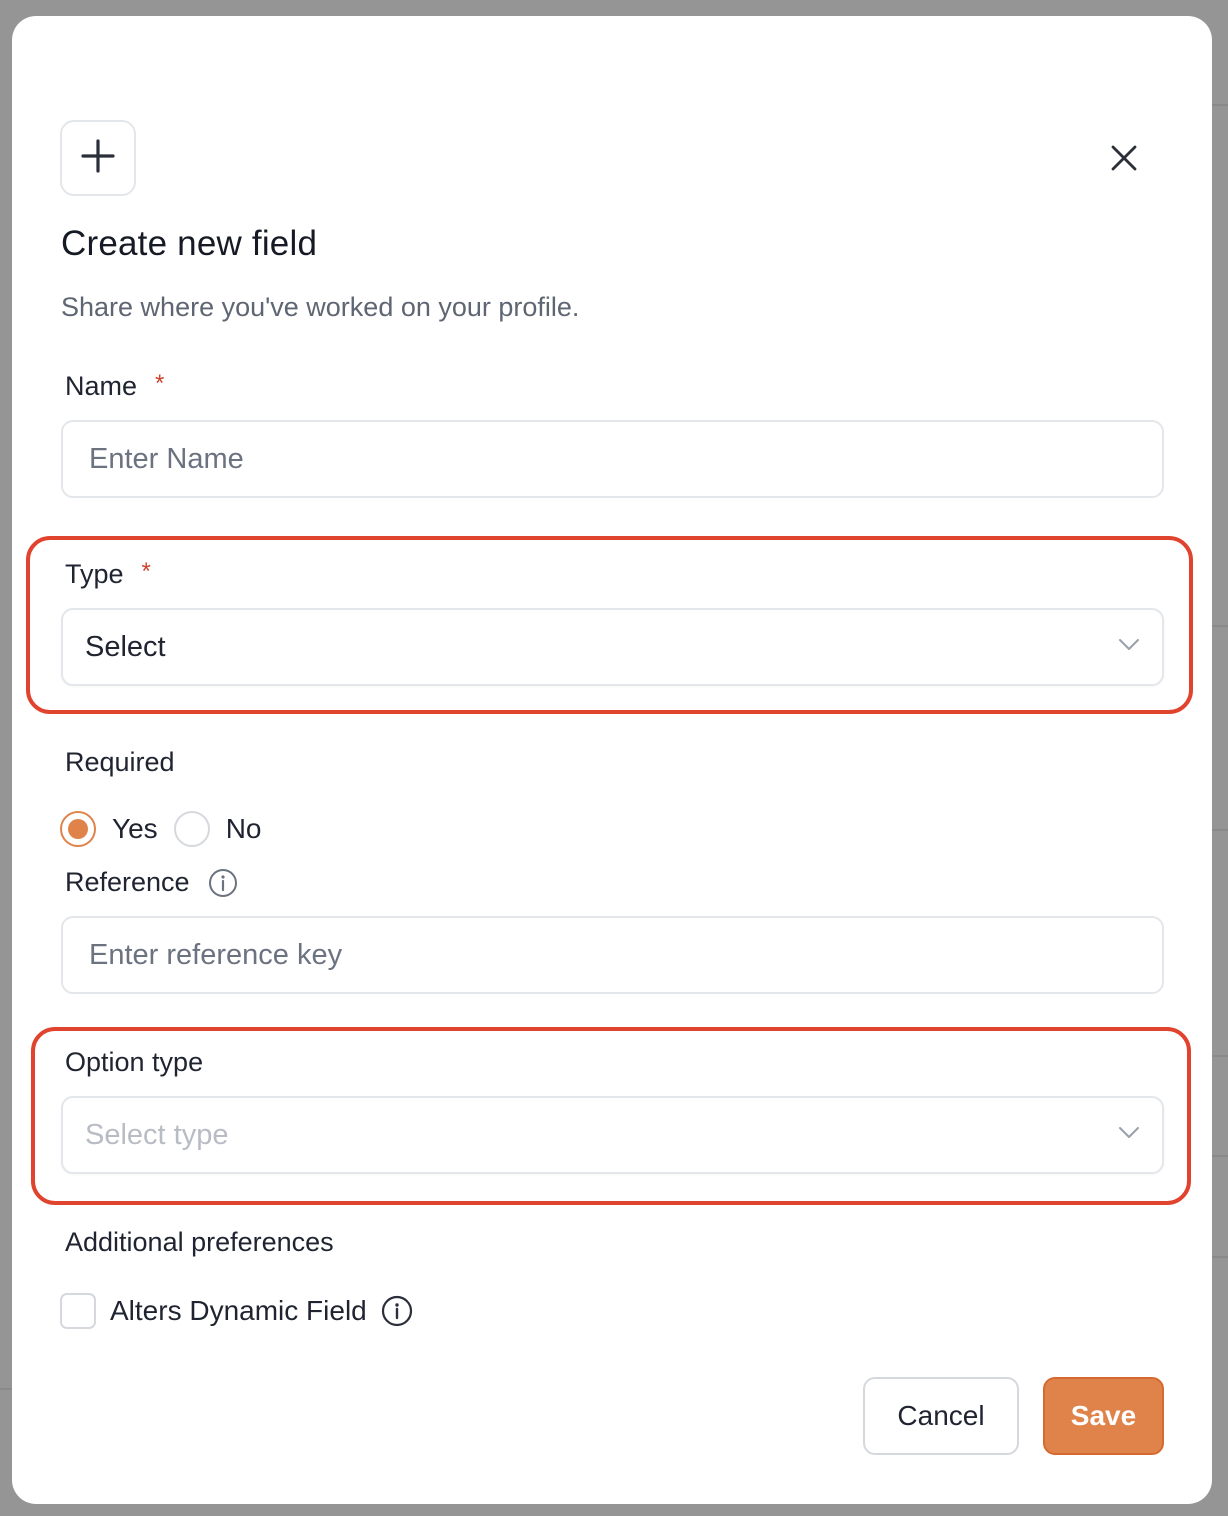 This screenshot has height=1516, width=1228. I want to click on option-type-select: Select type, so click(612, 1135).